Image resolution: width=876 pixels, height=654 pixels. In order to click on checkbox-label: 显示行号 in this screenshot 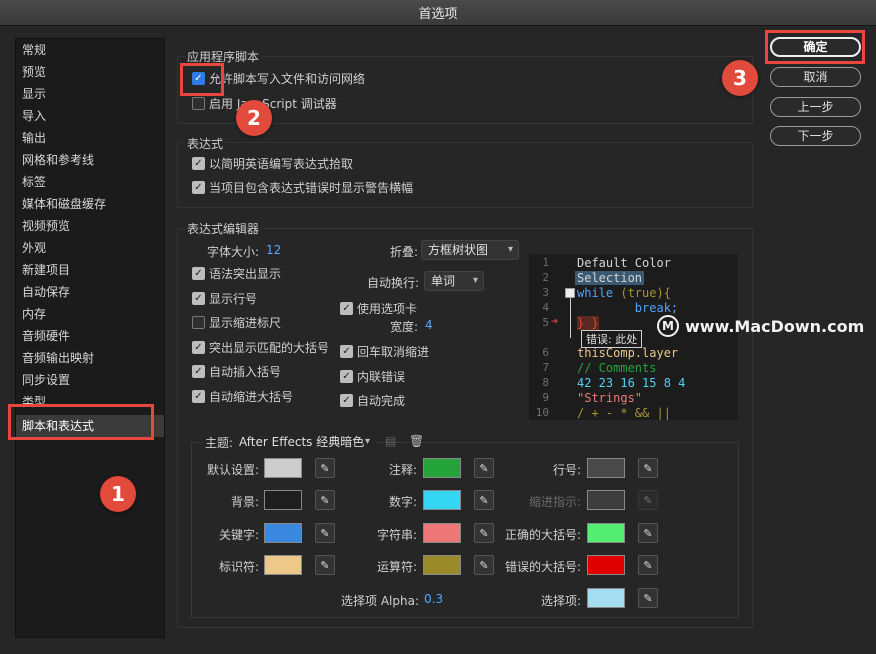, I will do `click(233, 299)`.